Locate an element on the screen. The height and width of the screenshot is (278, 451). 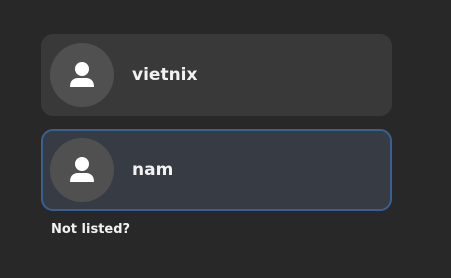
not-listed-link: Not listed? is located at coordinates (90, 229).